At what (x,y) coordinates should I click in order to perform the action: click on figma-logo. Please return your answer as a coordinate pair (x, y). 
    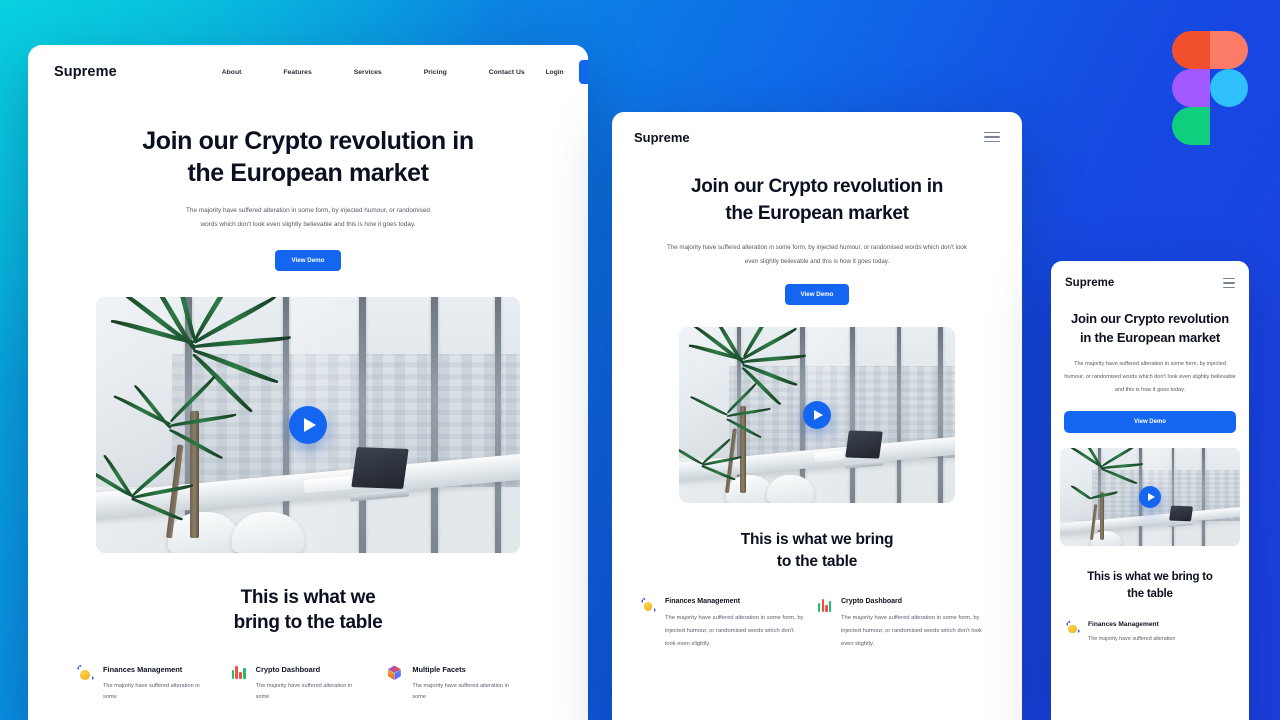
    Looking at the image, I should click on (1210, 88).